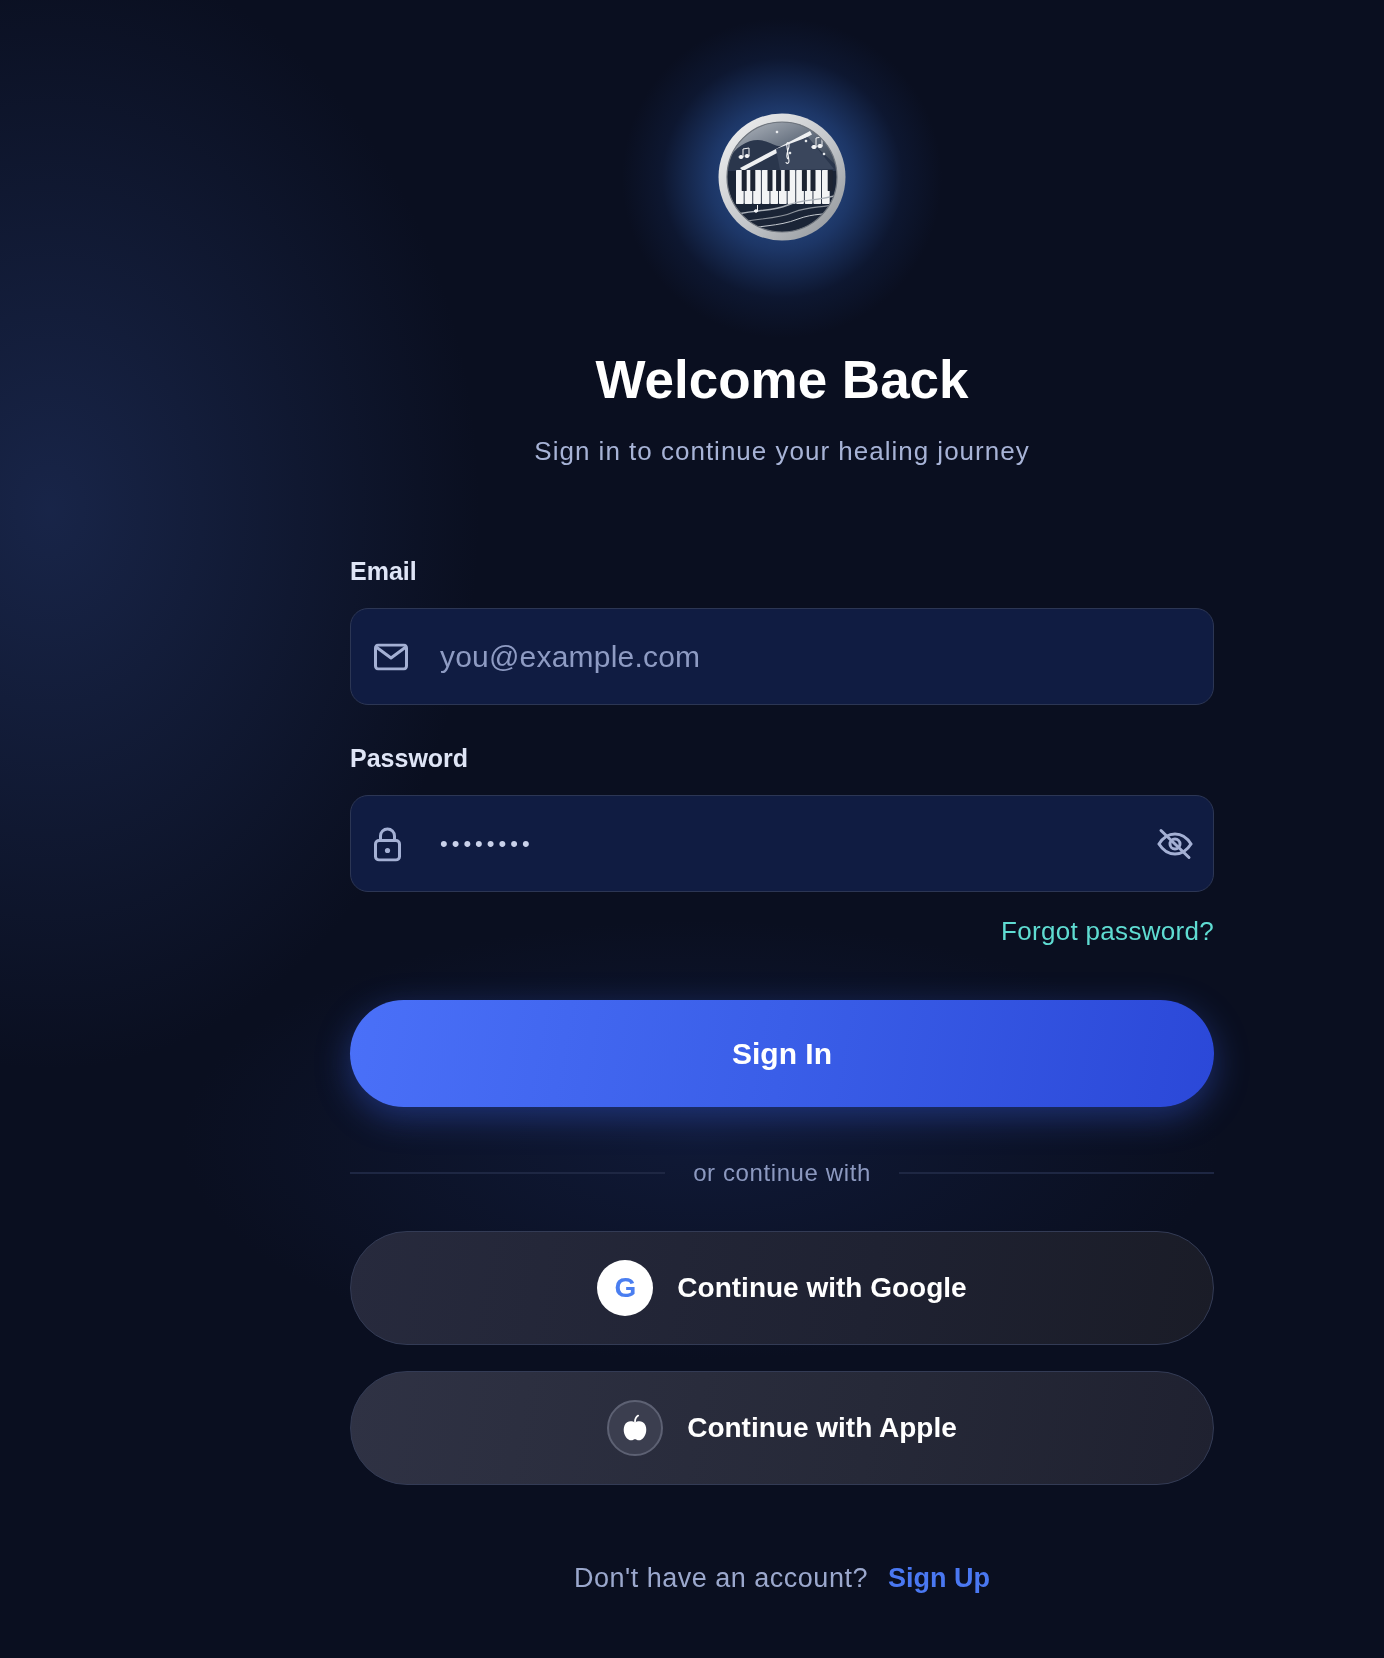 This screenshot has height=1658, width=1384. Describe the element at coordinates (721, 1578) in the screenshot. I see `sign-up-prompt: Don't have an account?` at that location.